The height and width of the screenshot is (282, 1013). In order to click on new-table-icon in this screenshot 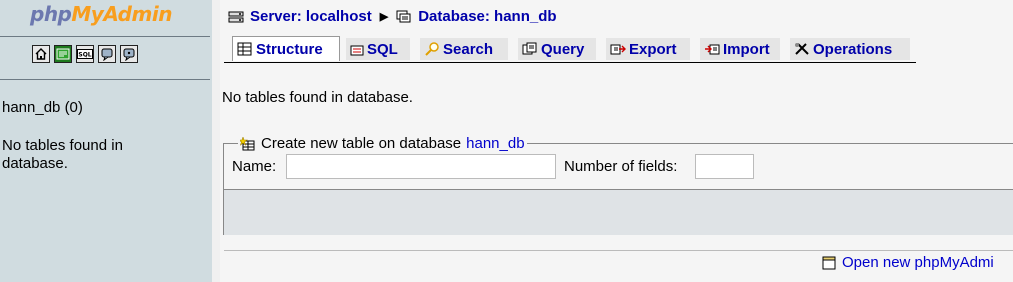, I will do `click(247, 143)`.